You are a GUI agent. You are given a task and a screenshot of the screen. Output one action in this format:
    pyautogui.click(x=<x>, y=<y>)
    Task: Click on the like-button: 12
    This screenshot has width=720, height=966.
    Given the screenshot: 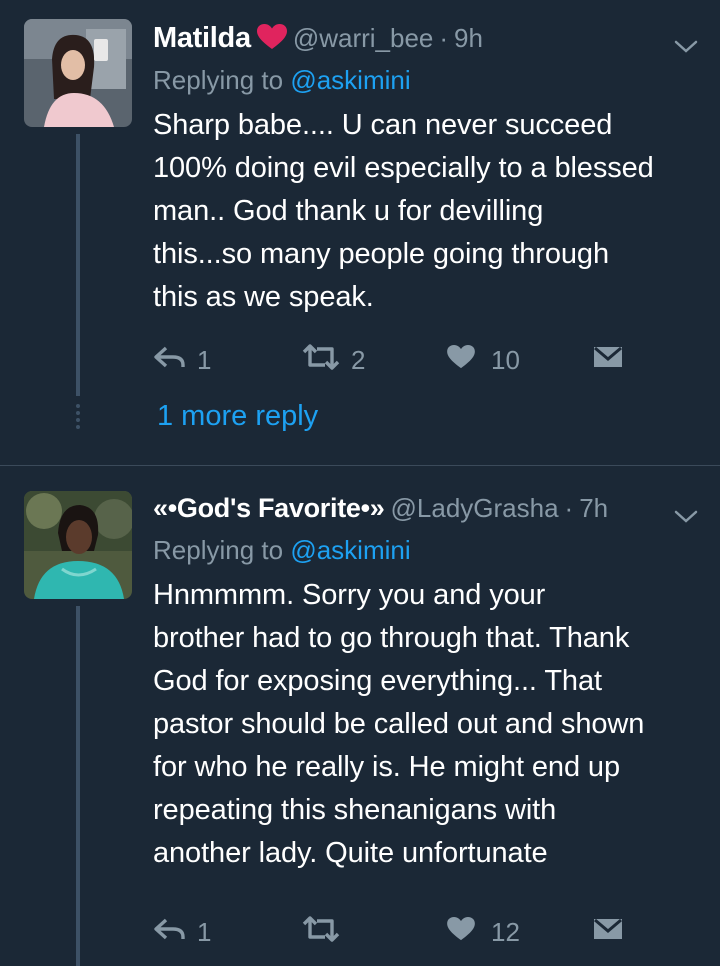 What is the action you would take?
    pyautogui.click(x=483, y=932)
    